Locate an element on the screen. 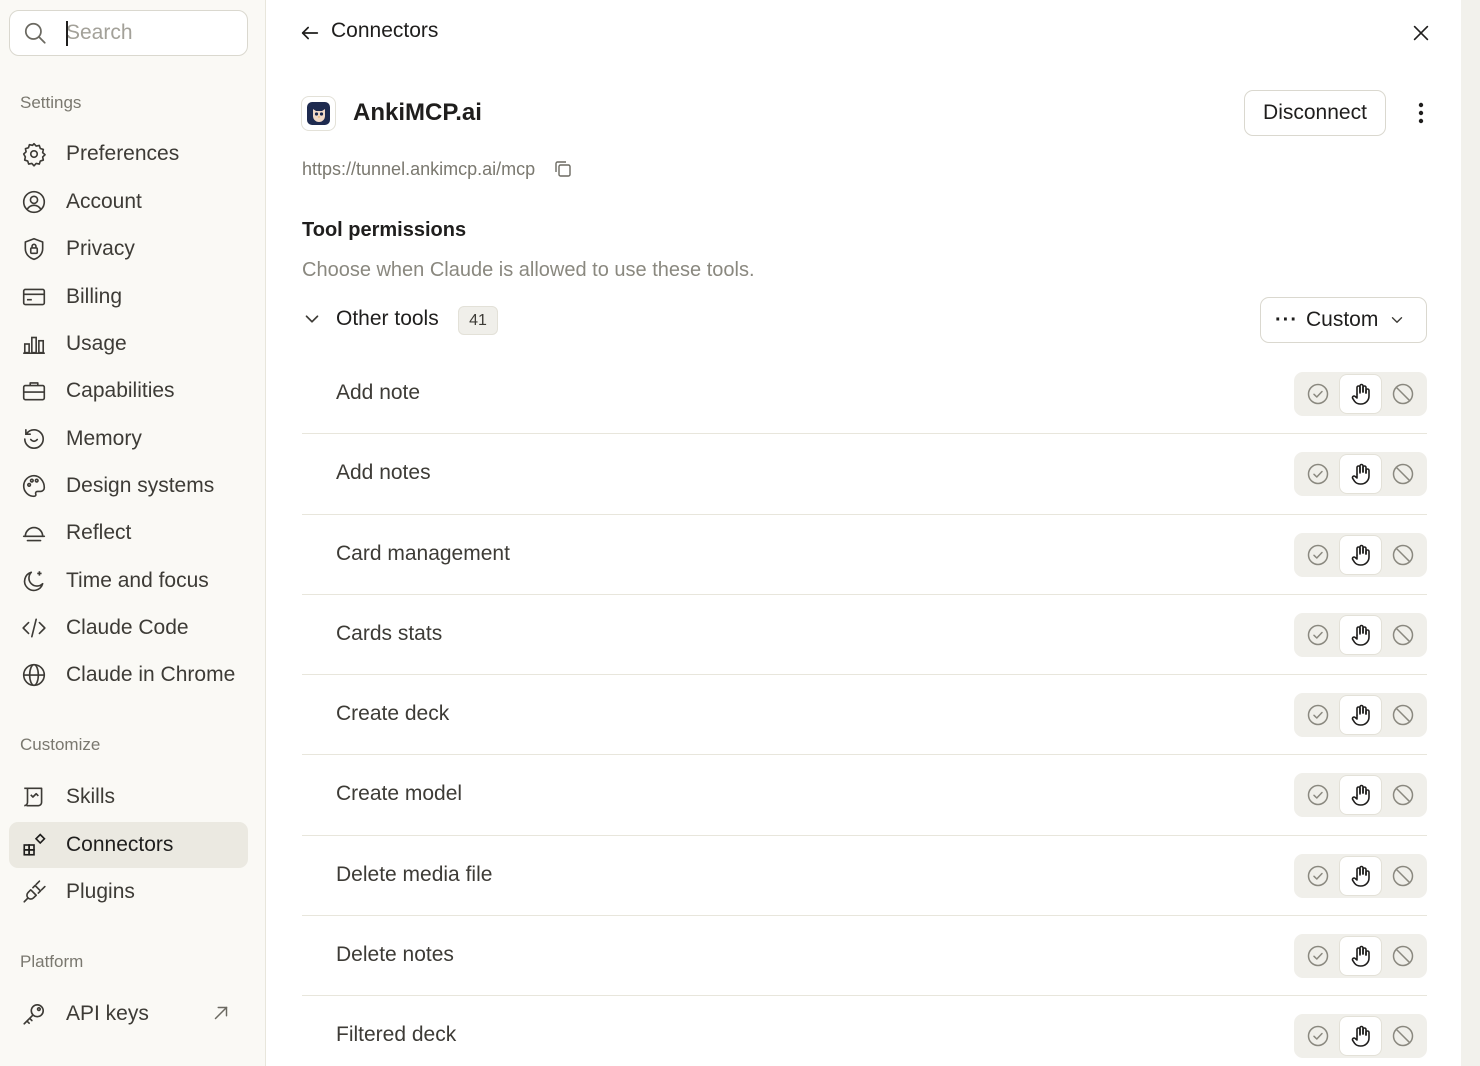  sidebar-item-usage: Usage is located at coordinates (128, 344).